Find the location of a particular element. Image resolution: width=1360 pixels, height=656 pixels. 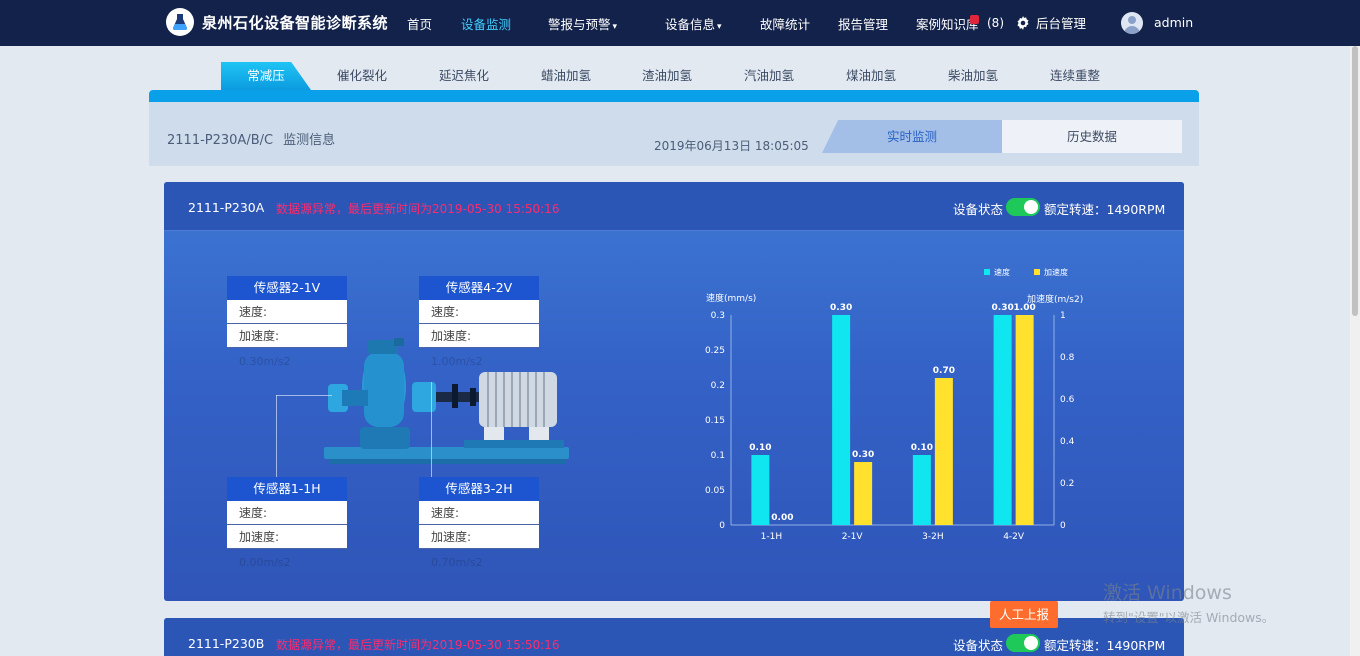

x-tick-label: 1-1H is located at coordinates (771, 537).